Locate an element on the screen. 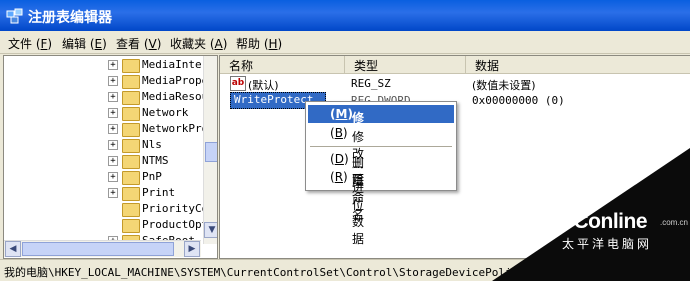 The image size is (690, 281). column-header-name: 名称 is located at coordinates (282, 65).